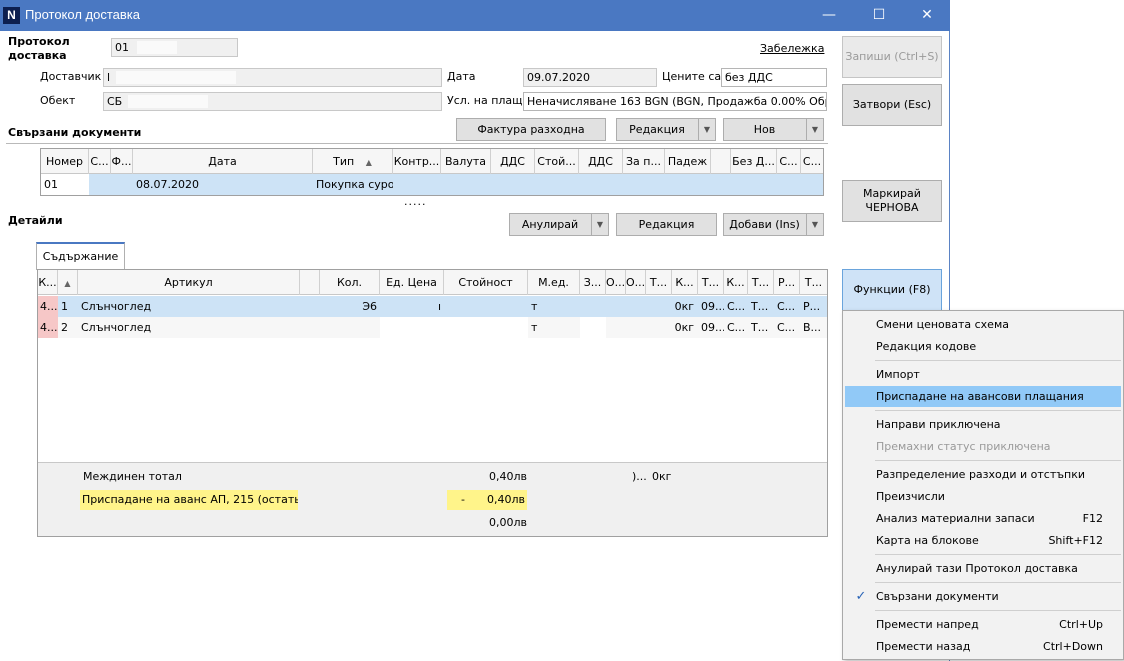 The image size is (1124, 661). What do you see at coordinates (432, 184) in the screenshot?
I see `table-row: 01 08.07.2020 Покупка суро` at bounding box center [432, 184].